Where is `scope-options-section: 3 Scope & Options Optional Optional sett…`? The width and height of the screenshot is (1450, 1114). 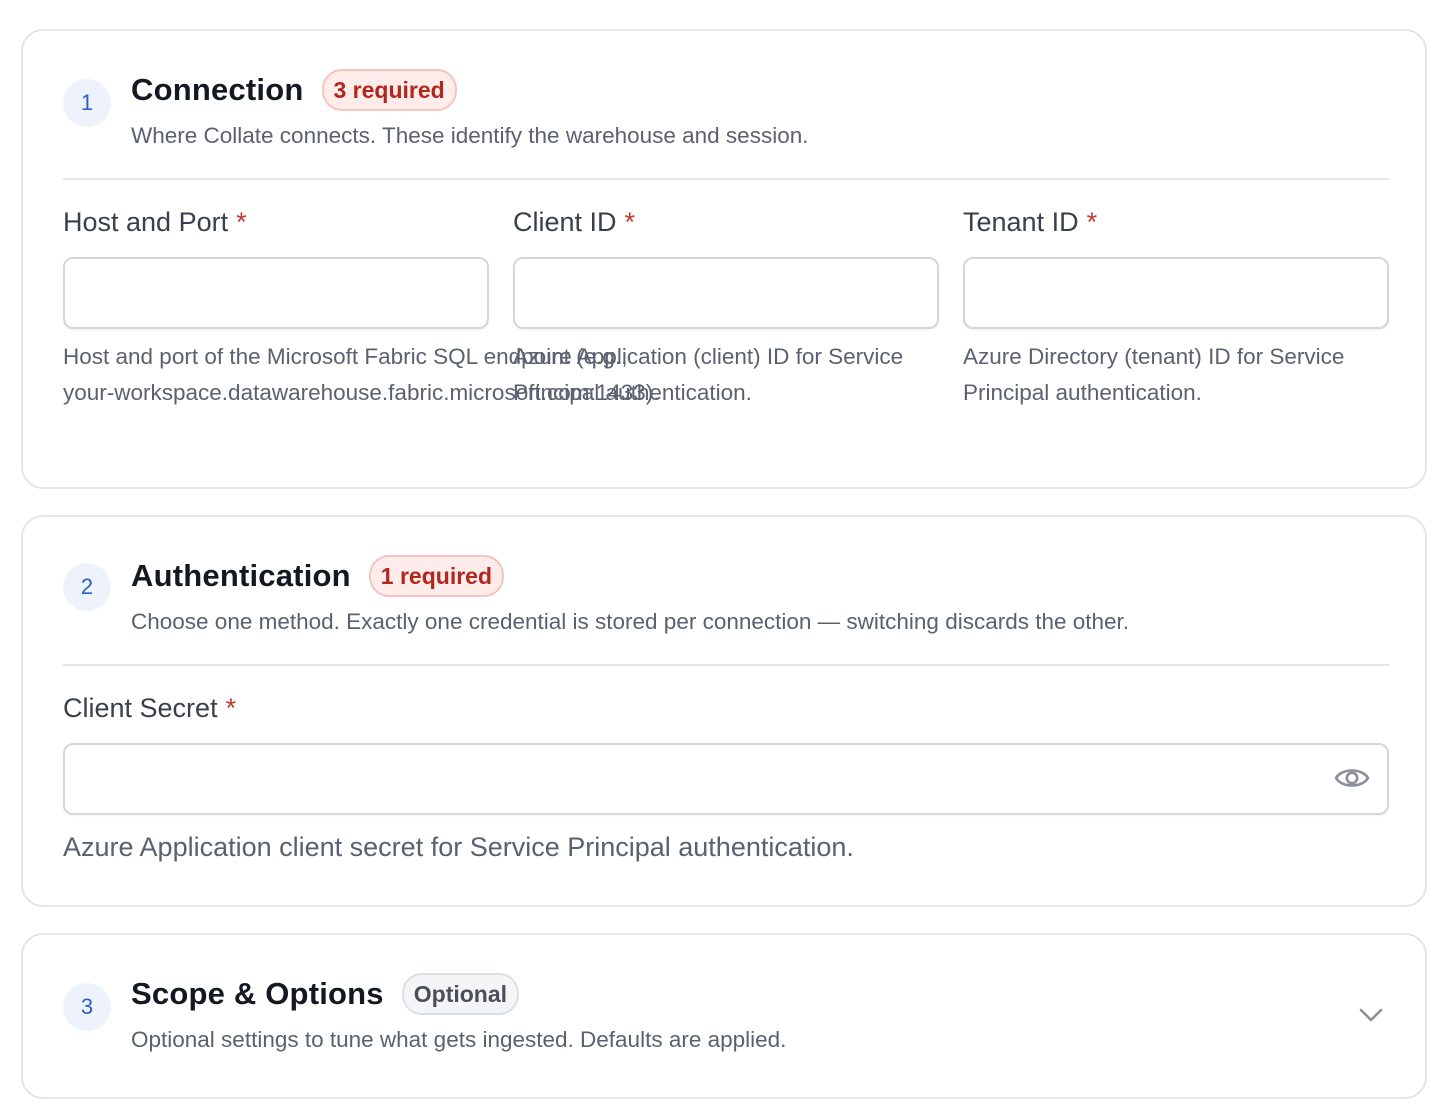
scope-options-section: 3 Scope & Options Optional Optional sett… is located at coordinates (724, 1016).